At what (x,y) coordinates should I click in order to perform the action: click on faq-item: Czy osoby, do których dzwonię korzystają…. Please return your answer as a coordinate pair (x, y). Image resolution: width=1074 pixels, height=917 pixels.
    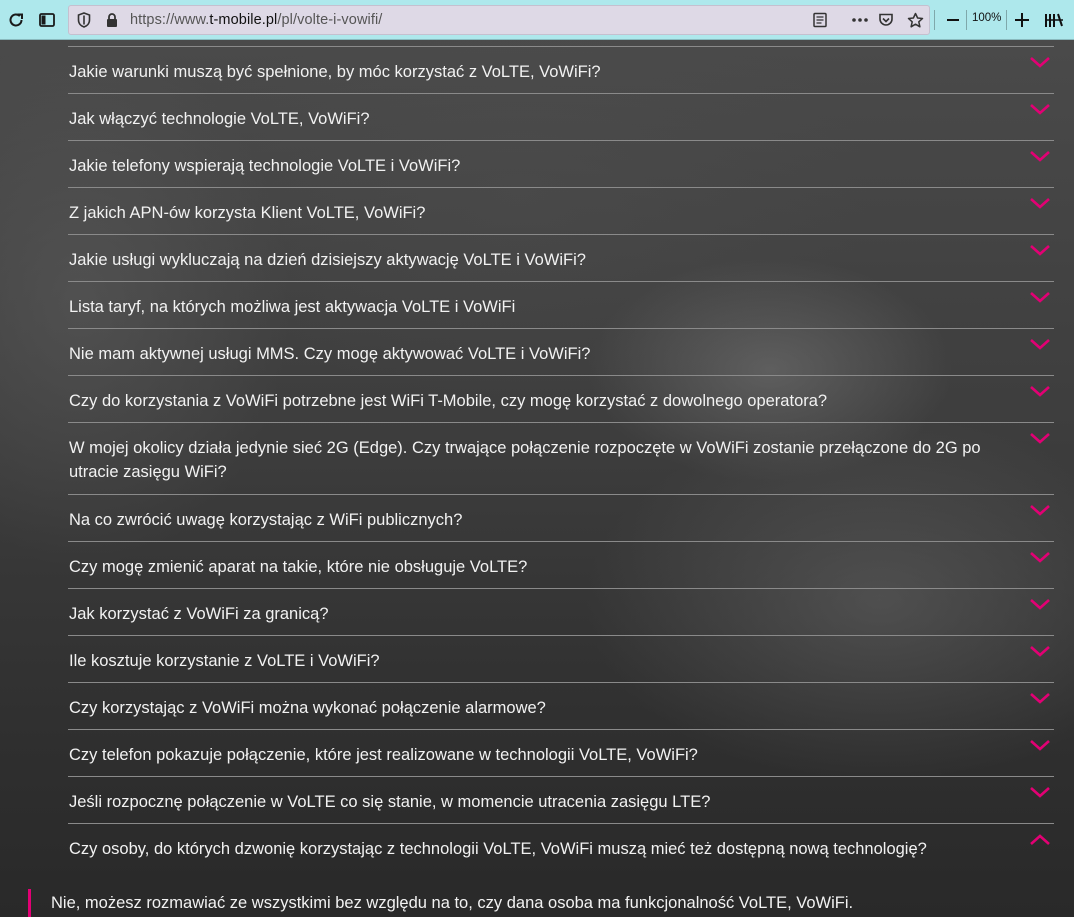
    Looking at the image, I should click on (561, 846).